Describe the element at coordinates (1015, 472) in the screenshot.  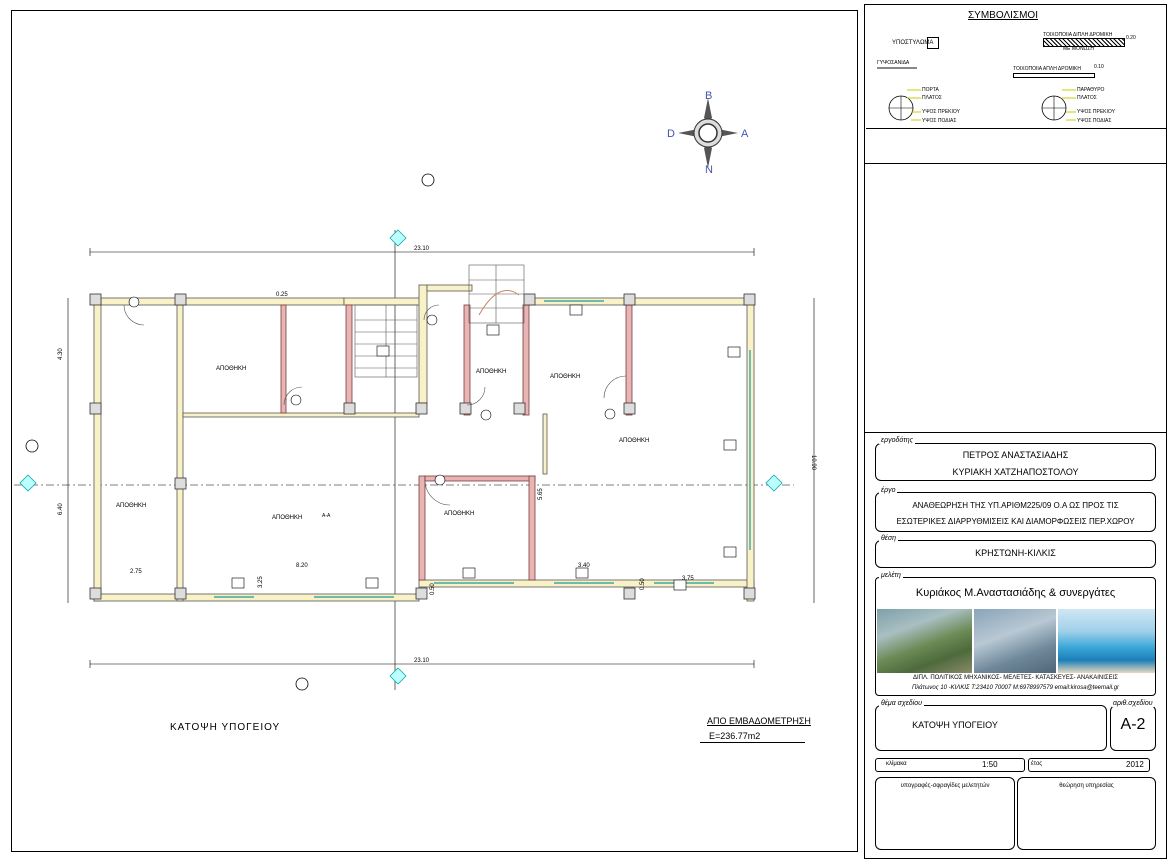
I see `client-name-2: ΚΥΡΙΑΚΗ ΧΑΤΖΗΑΠΟΣΤΟΛΟΥ` at that location.